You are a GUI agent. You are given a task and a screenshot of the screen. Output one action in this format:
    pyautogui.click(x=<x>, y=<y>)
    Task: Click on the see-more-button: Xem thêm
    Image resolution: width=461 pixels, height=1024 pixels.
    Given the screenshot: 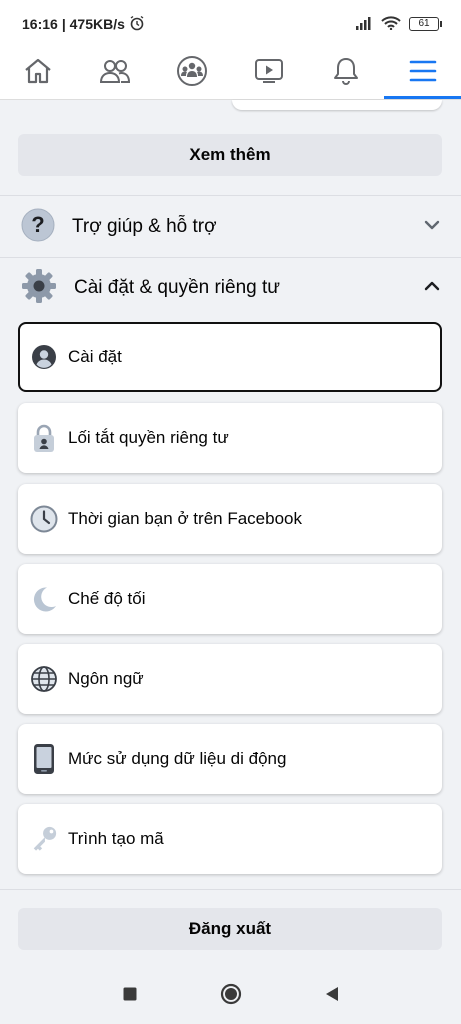 What is the action you would take?
    pyautogui.click(x=230, y=155)
    